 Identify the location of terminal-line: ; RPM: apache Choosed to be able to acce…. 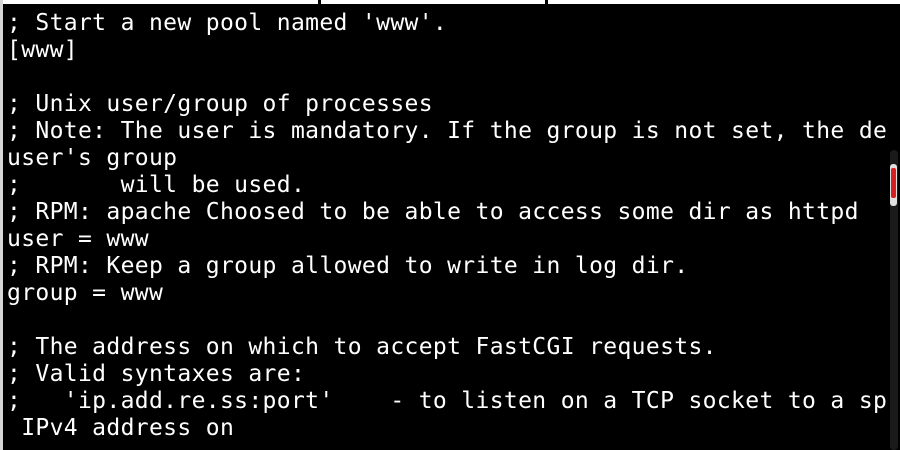
(433, 212).